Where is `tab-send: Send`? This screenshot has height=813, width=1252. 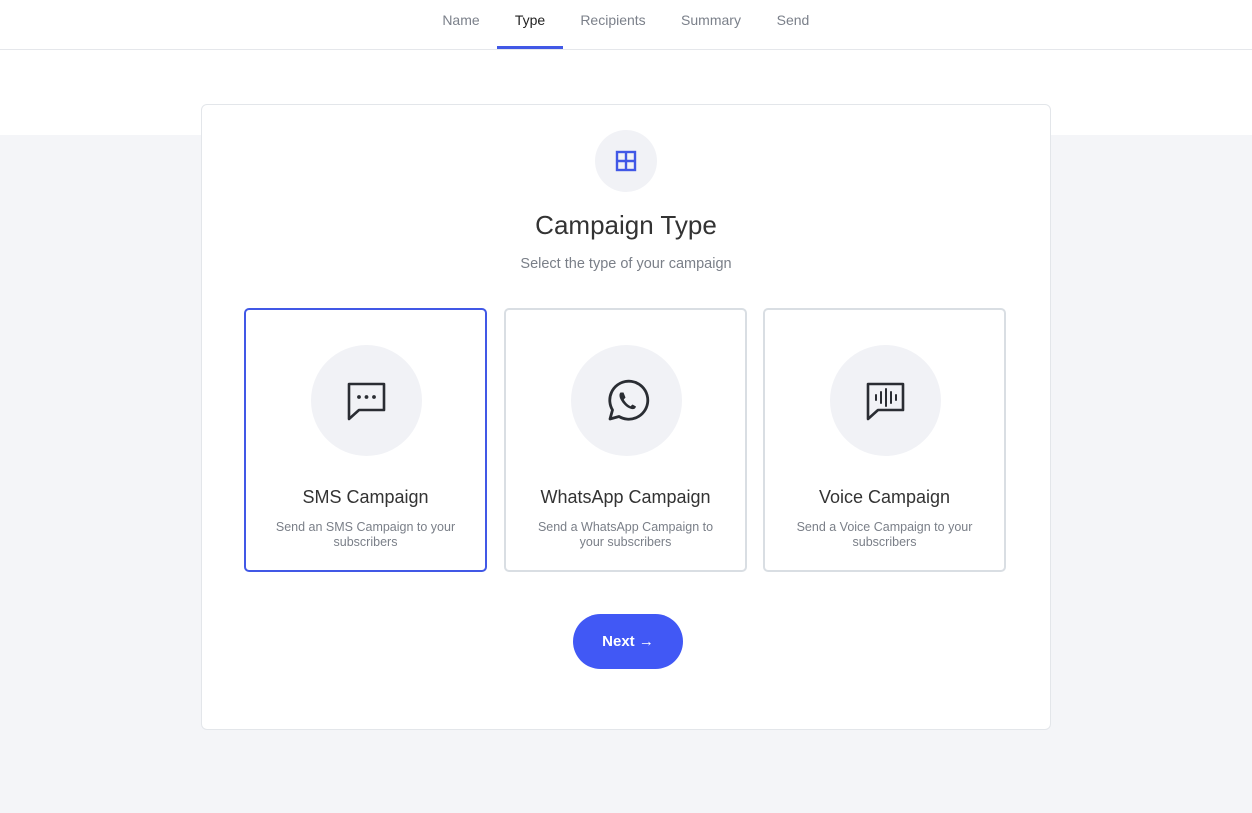 tab-send: Send is located at coordinates (793, 24).